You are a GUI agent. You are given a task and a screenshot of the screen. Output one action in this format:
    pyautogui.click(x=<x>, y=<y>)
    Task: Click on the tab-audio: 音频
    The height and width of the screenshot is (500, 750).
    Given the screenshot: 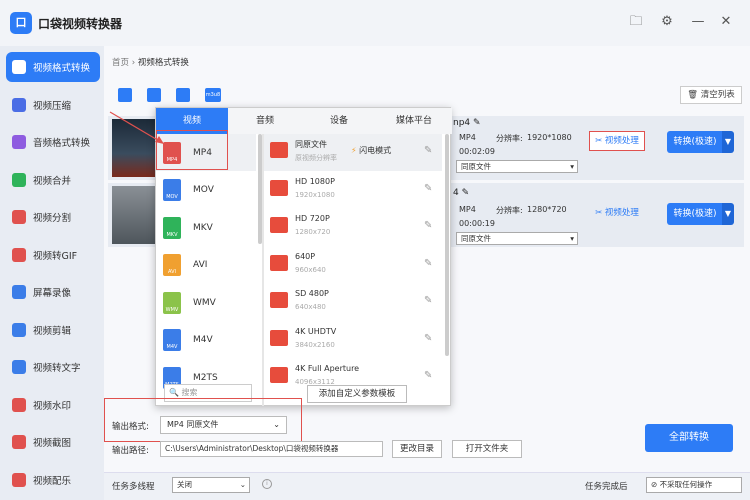 What is the action you would take?
    pyautogui.click(x=265, y=121)
    